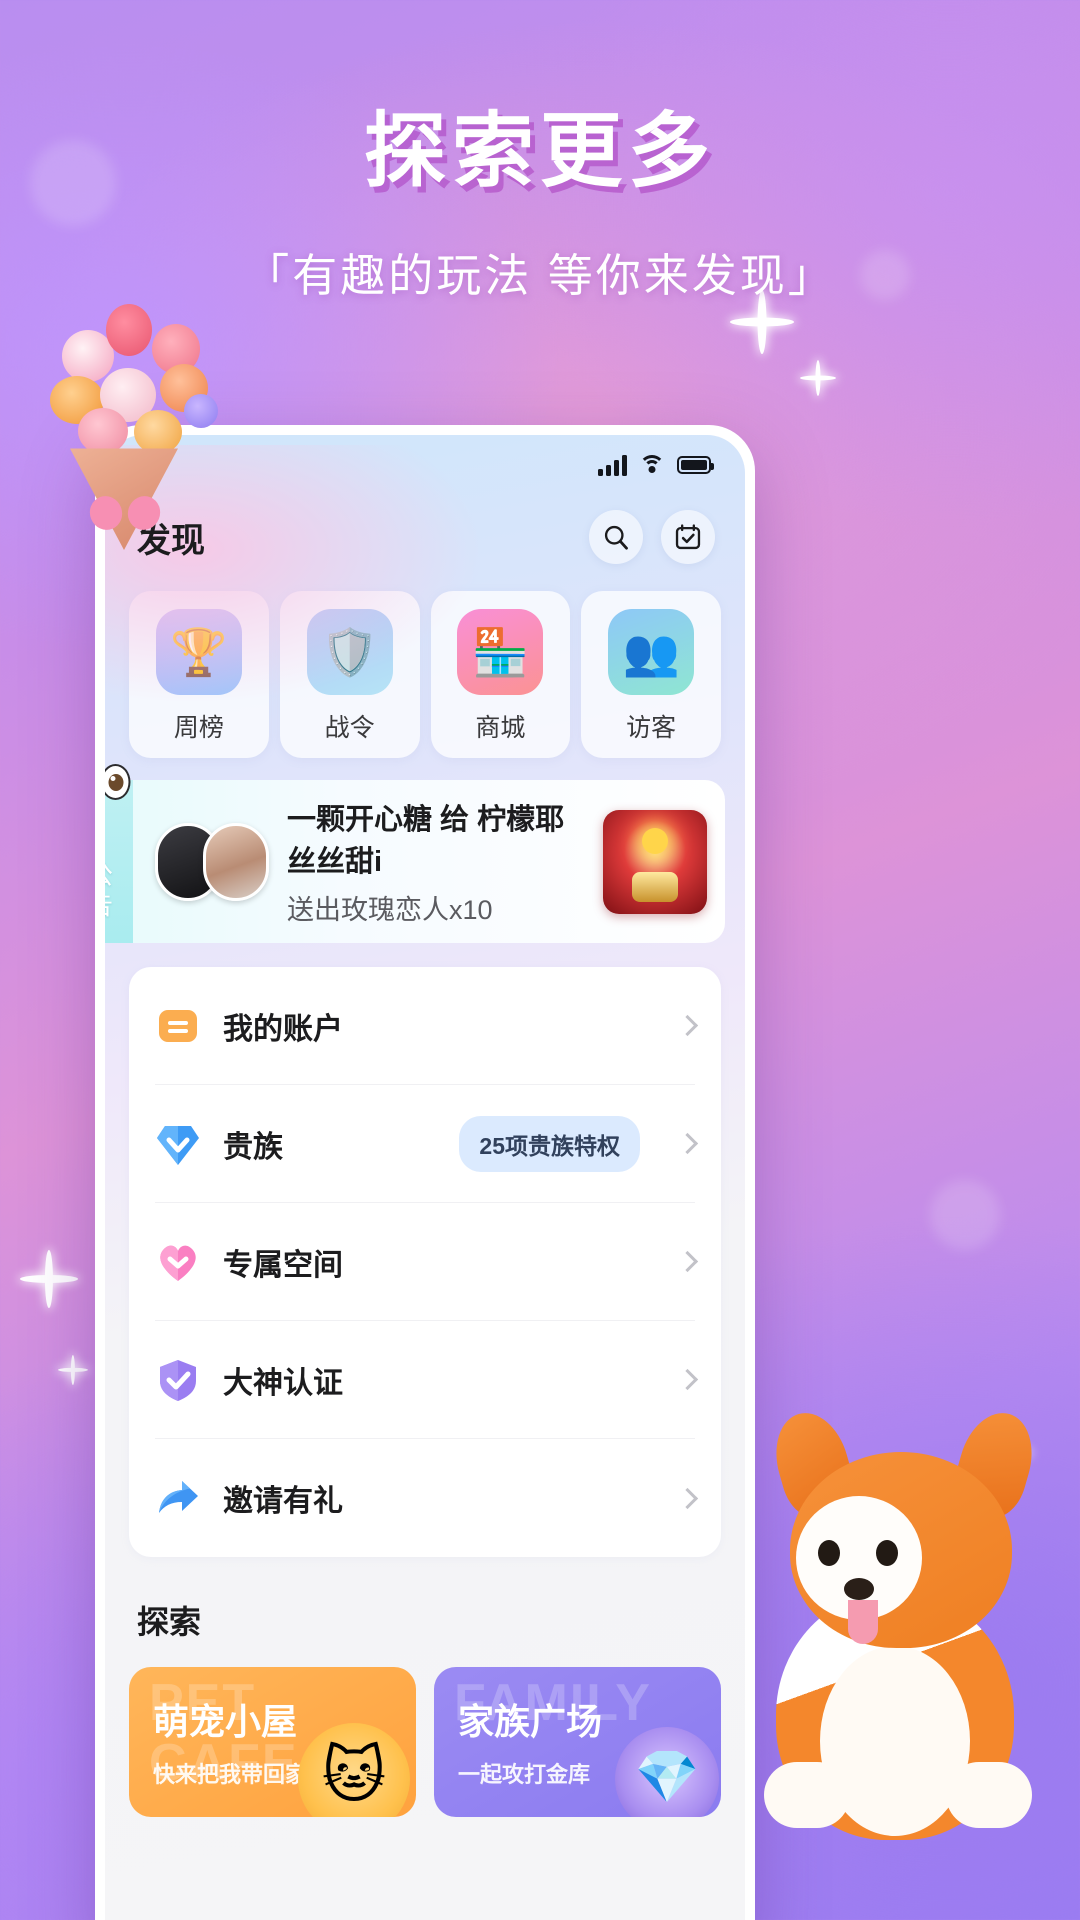 The width and height of the screenshot is (1080, 1920). What do you see at coordinates (283, 1265) in the screenshot?
I see `menu-label: 专属空间` at bounding box center [283, 1265].